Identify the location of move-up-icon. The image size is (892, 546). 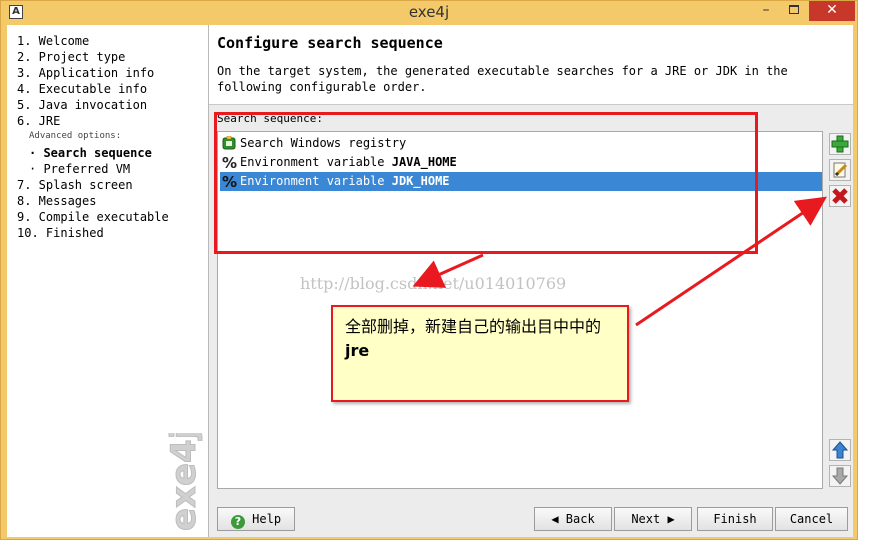
(840, 450).